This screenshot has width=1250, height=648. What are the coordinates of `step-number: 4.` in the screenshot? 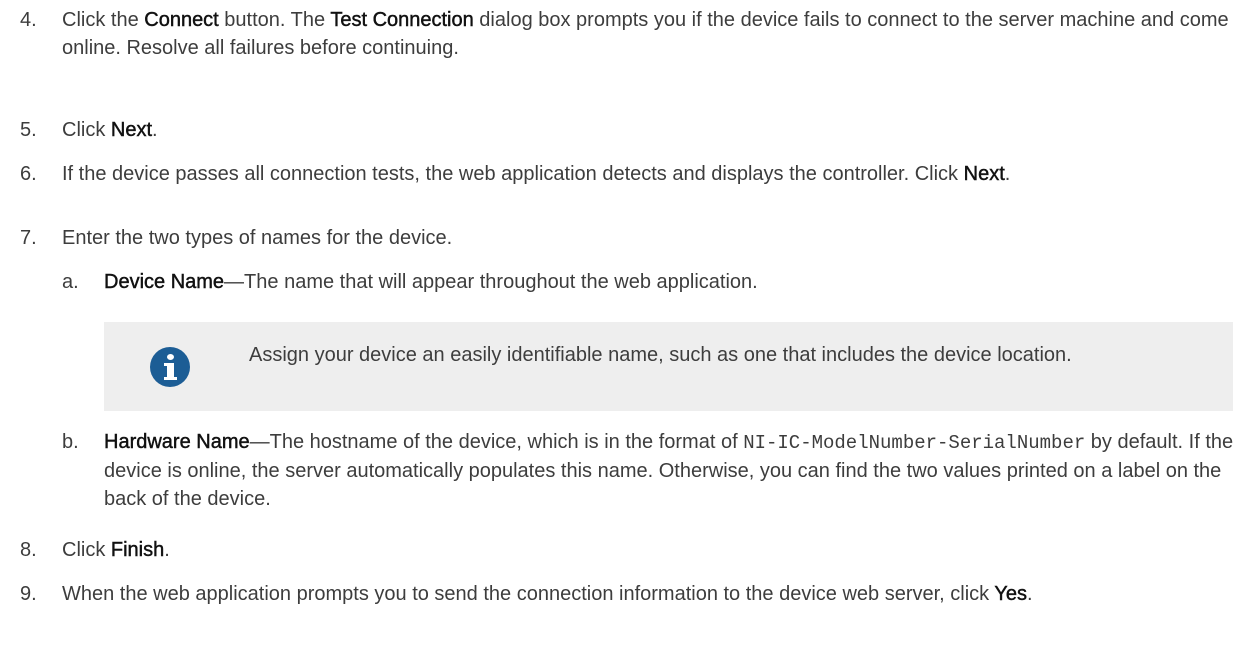 It's located at (28, 20).